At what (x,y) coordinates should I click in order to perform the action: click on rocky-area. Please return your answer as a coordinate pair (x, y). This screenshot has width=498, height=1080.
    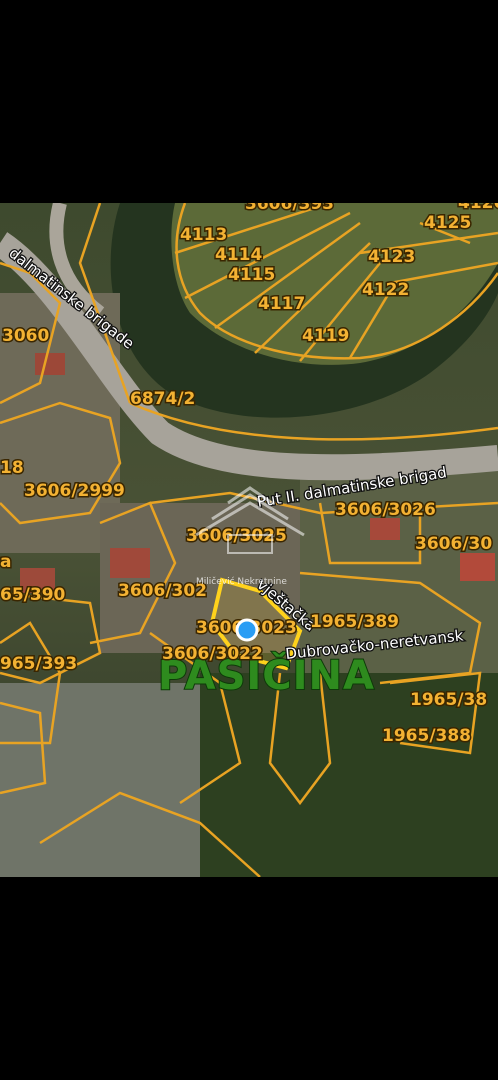
    Looking at the image, I should click on (100, 780).